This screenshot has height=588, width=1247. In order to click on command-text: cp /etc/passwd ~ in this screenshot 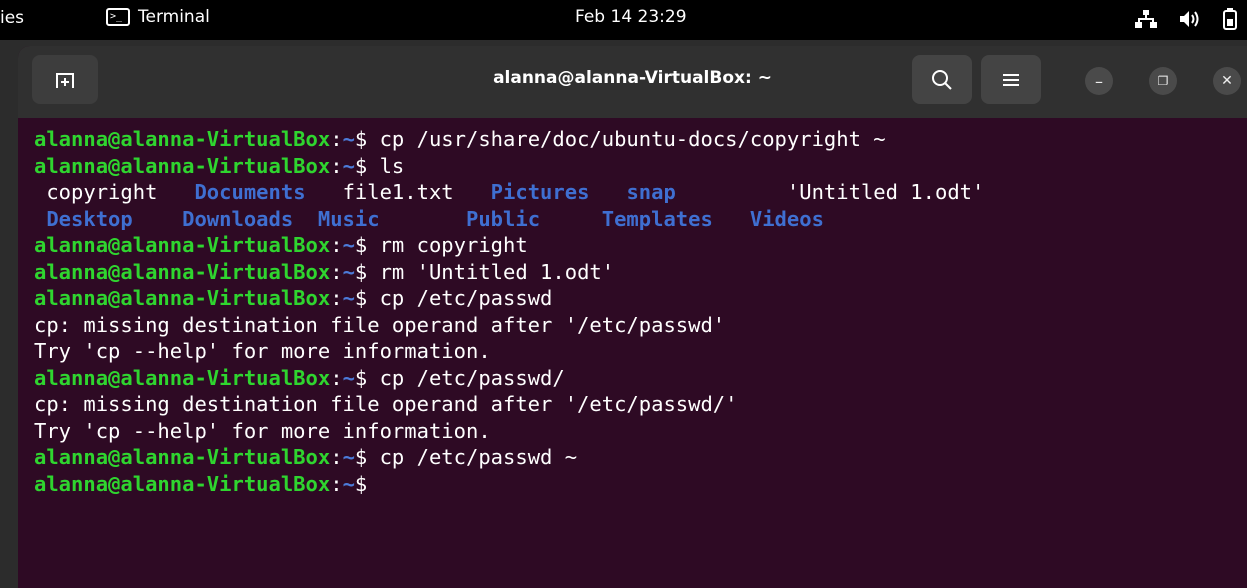, I will do `click(478, 457)`.